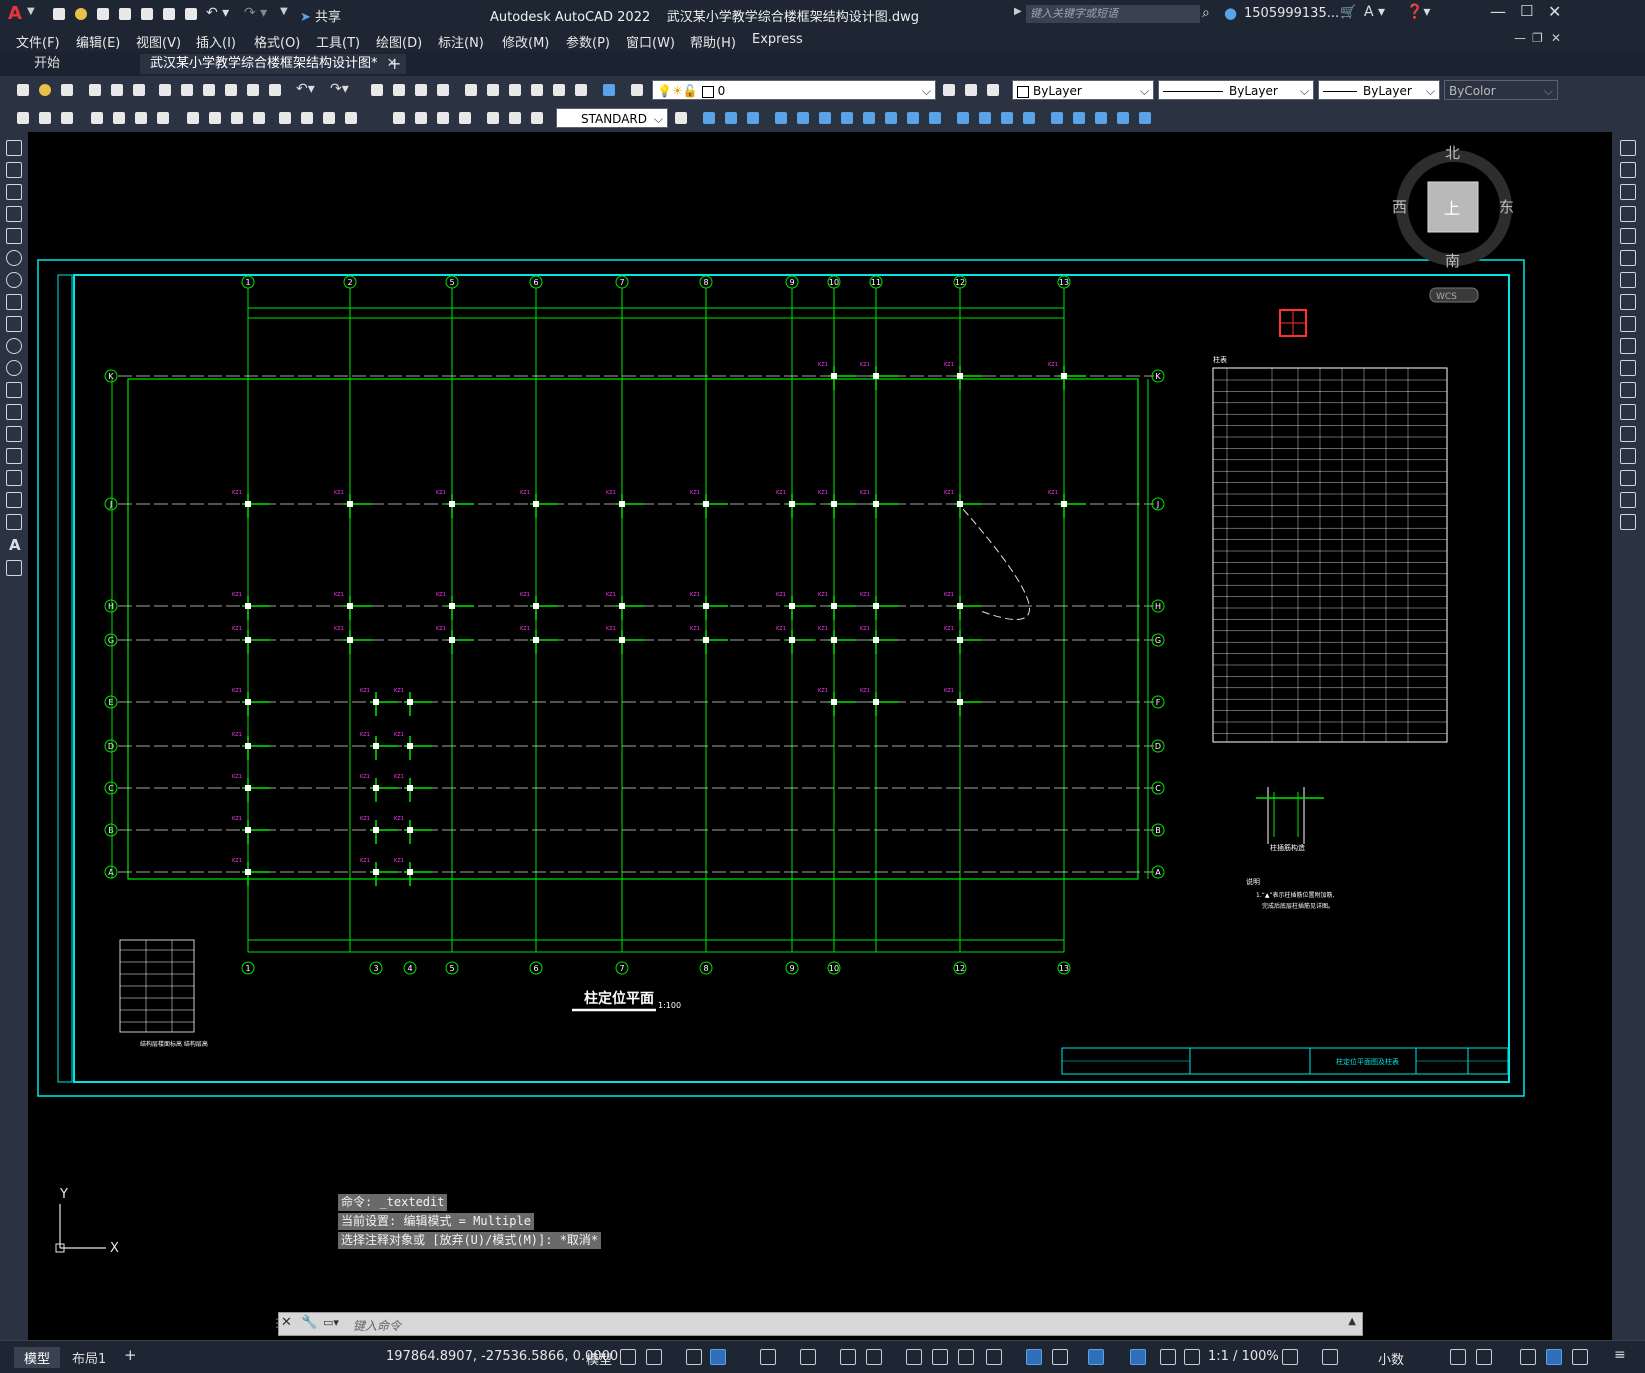 Image resolution: width=1645 pixels, height=1373 pixels. What do you see at coordinates (525, 41) in the screenshot?
I see `menu-modify: 修改(M)` at bounding box center [525, 41].